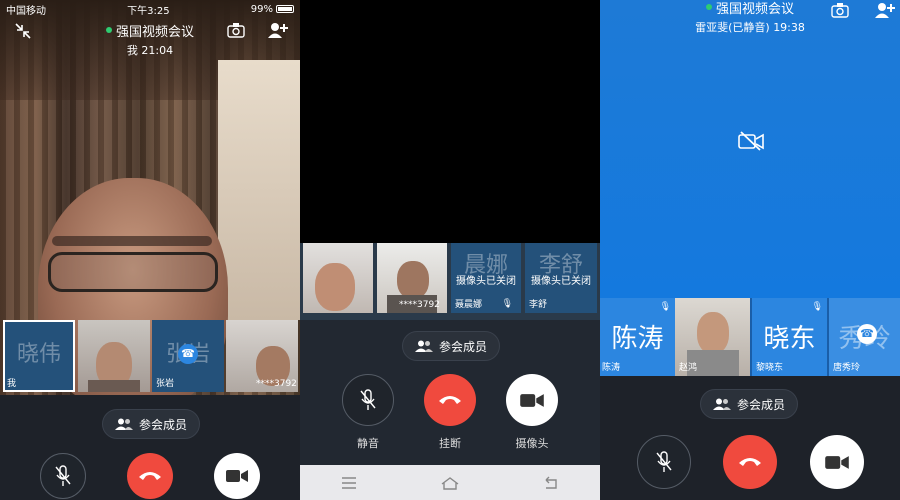 Image resolution: width=900 pixels, height=500 pixels. I want to click on participant-name: 我, so click(12, 384).